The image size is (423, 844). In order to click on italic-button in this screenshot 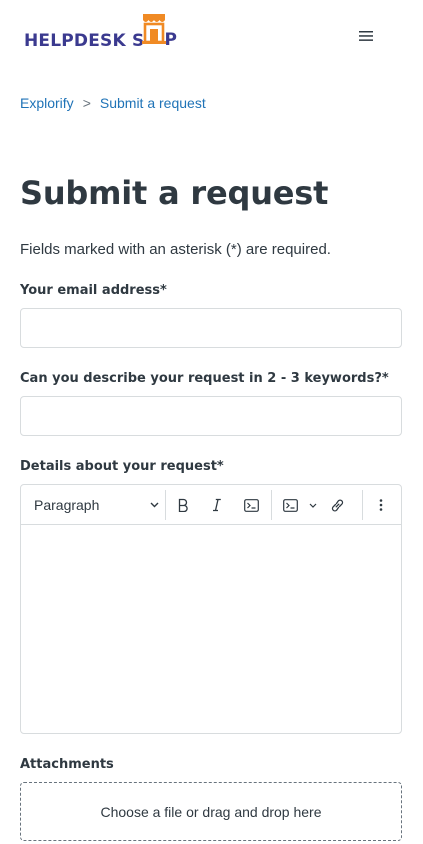, I will do `click(217, 505)`.